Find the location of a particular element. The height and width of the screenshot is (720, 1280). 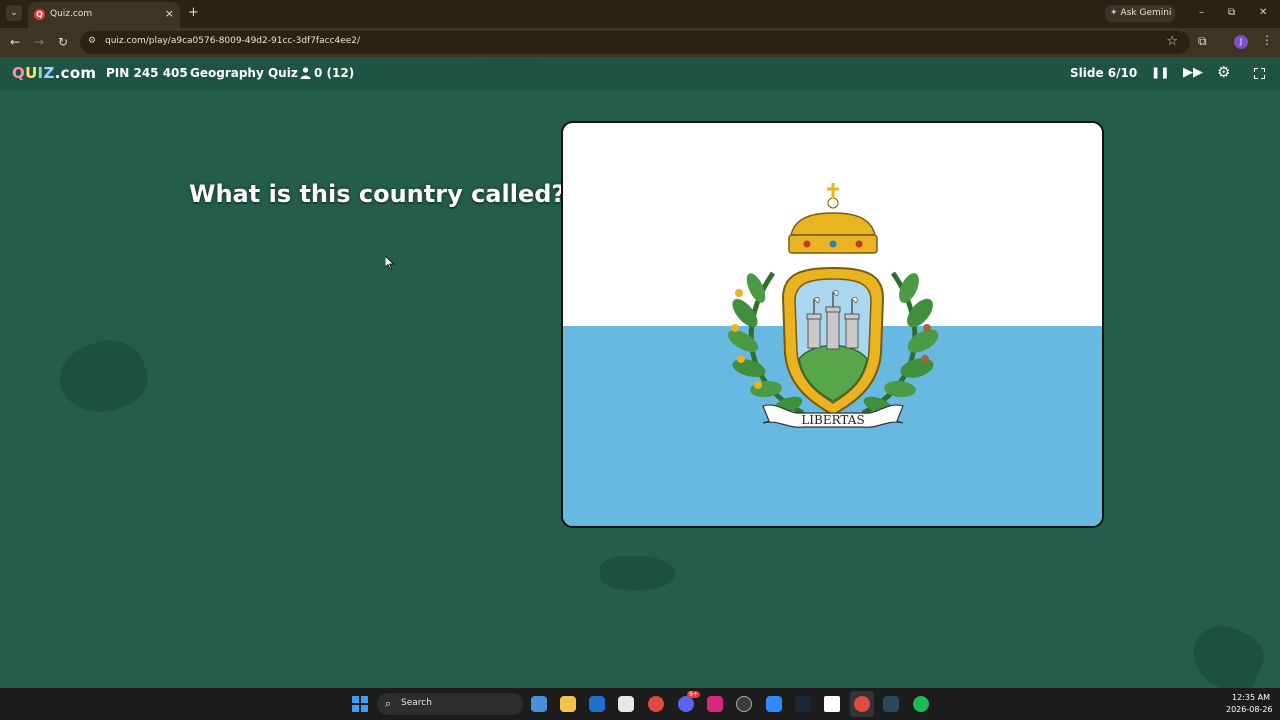

file-explorer-icon is located at coordinates (568, 704).